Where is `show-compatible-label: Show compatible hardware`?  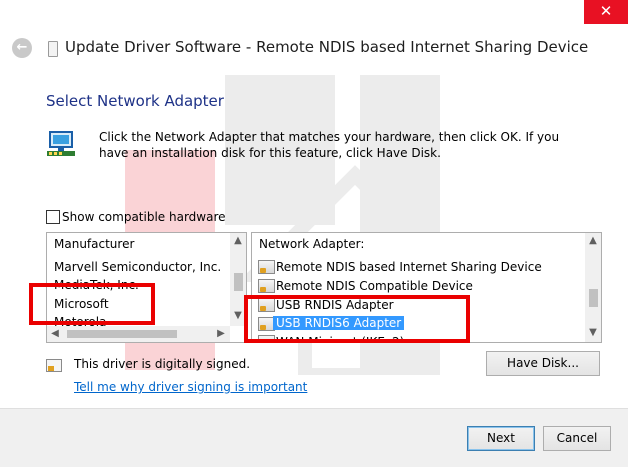
show-compatible-label: Show compatible hardware is located at coordinates (144, 217).